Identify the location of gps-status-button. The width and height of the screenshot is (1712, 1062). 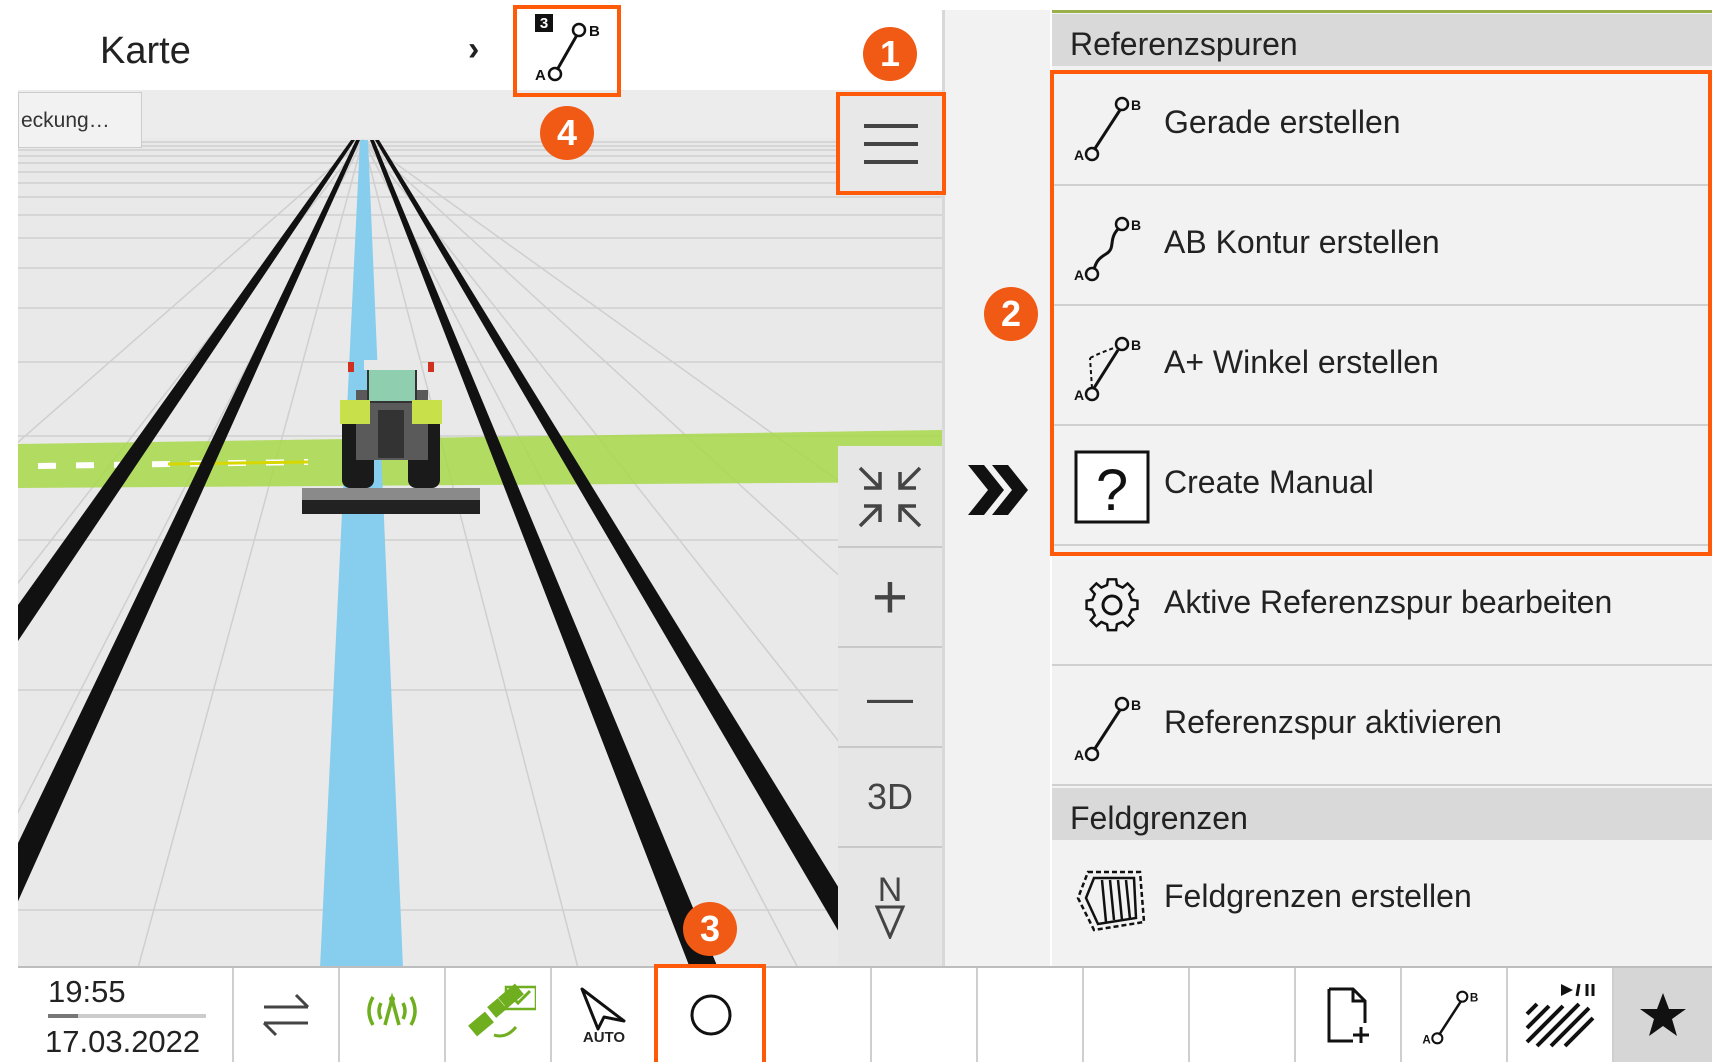
(497, 1015).